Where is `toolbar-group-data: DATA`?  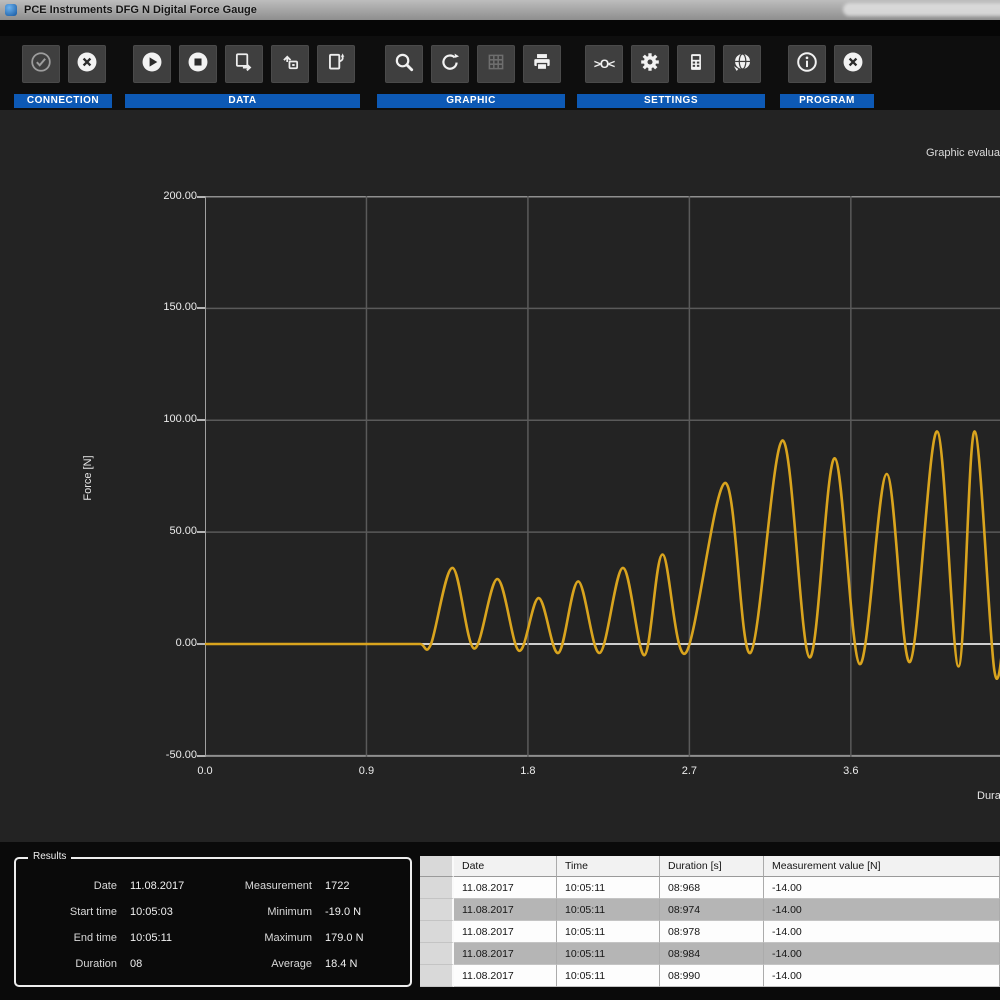
toolbar-group-data: DATA is located at coordinates (242, 73).